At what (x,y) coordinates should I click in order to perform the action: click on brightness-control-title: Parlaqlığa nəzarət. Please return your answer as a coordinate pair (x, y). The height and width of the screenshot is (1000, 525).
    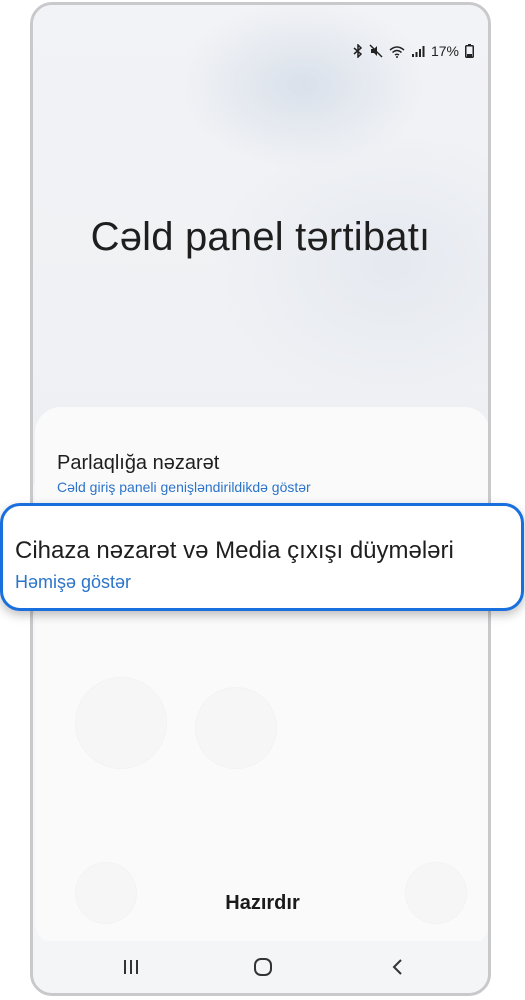
    Looking at the image, I should click on (138, 463).